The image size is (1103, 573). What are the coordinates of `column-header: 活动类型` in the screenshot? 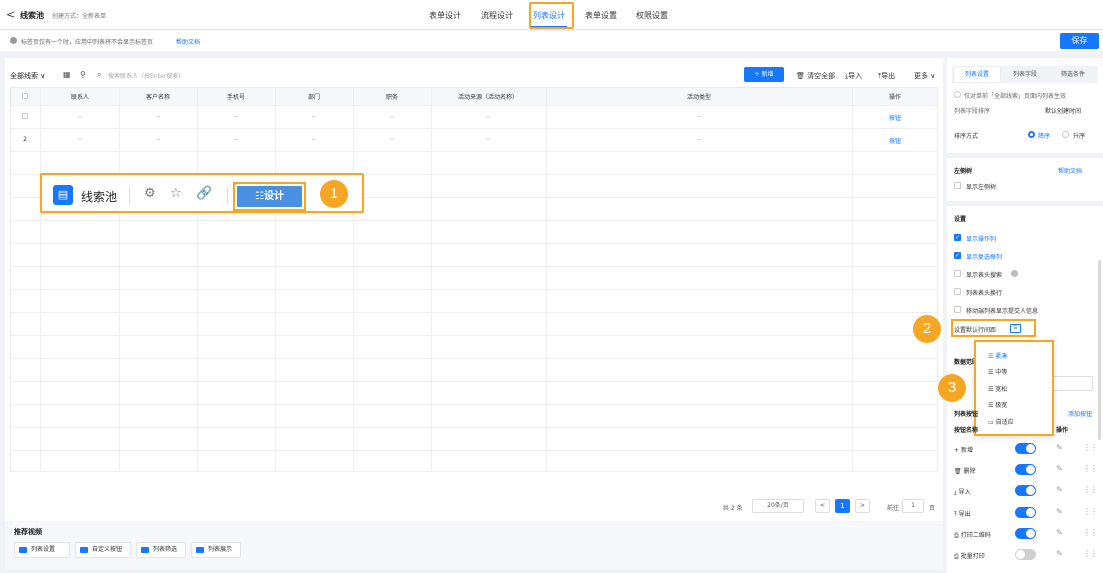 It's located at (699, 96).